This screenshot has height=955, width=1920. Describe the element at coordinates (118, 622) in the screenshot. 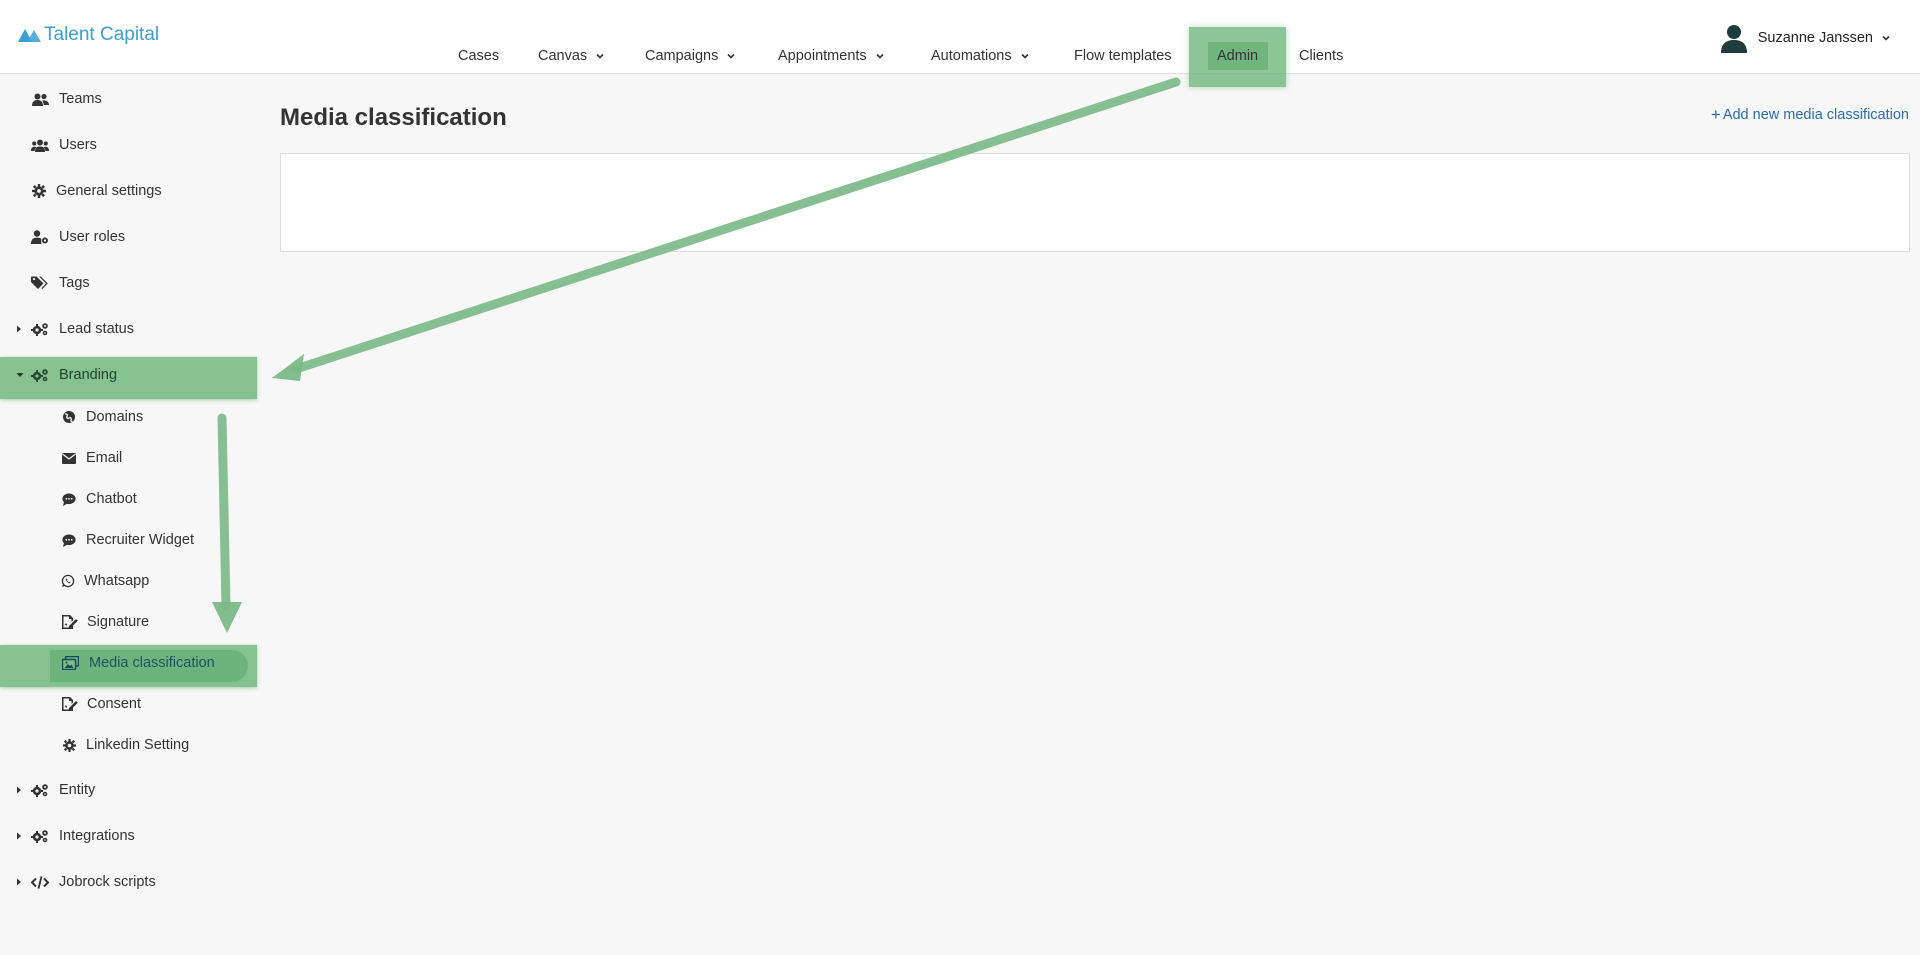

I see `sidebar-item-label: Signature` at that location.